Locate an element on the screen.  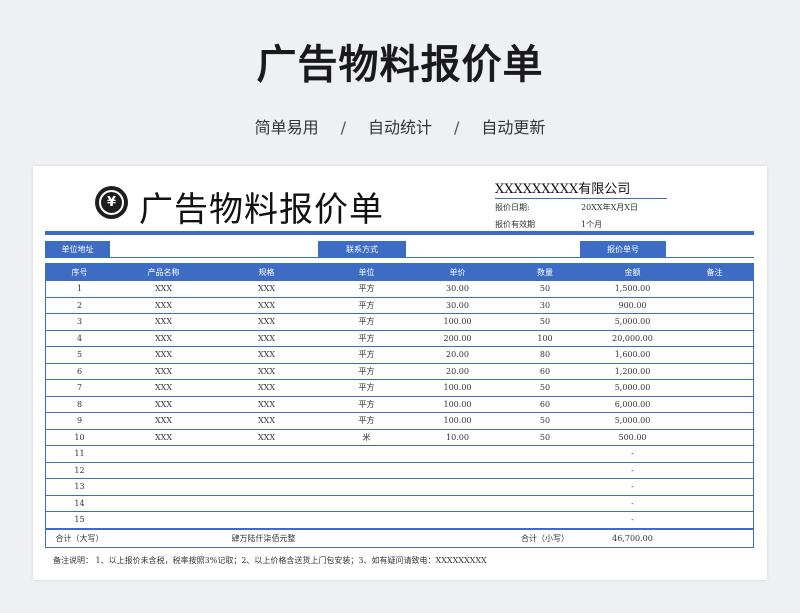
table-cell: 100 is located at coordinates (545, 338).